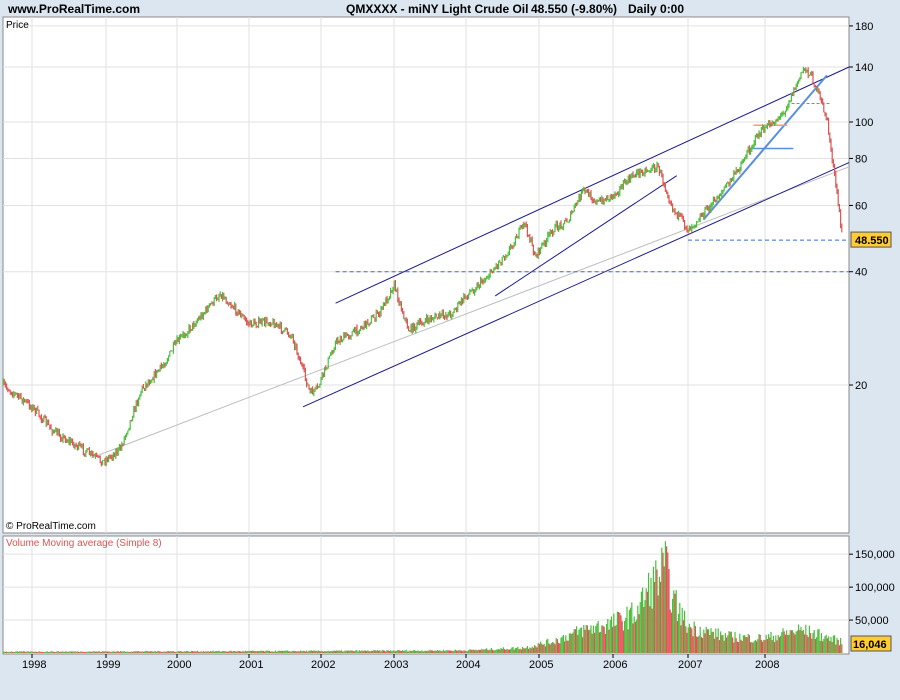 The height and width of the screenshot is (700, 900). What do you see at coordinates (396, 665) in the screenshot?
I see `time-tick-label: 2003` at bounding box center [396, 665].